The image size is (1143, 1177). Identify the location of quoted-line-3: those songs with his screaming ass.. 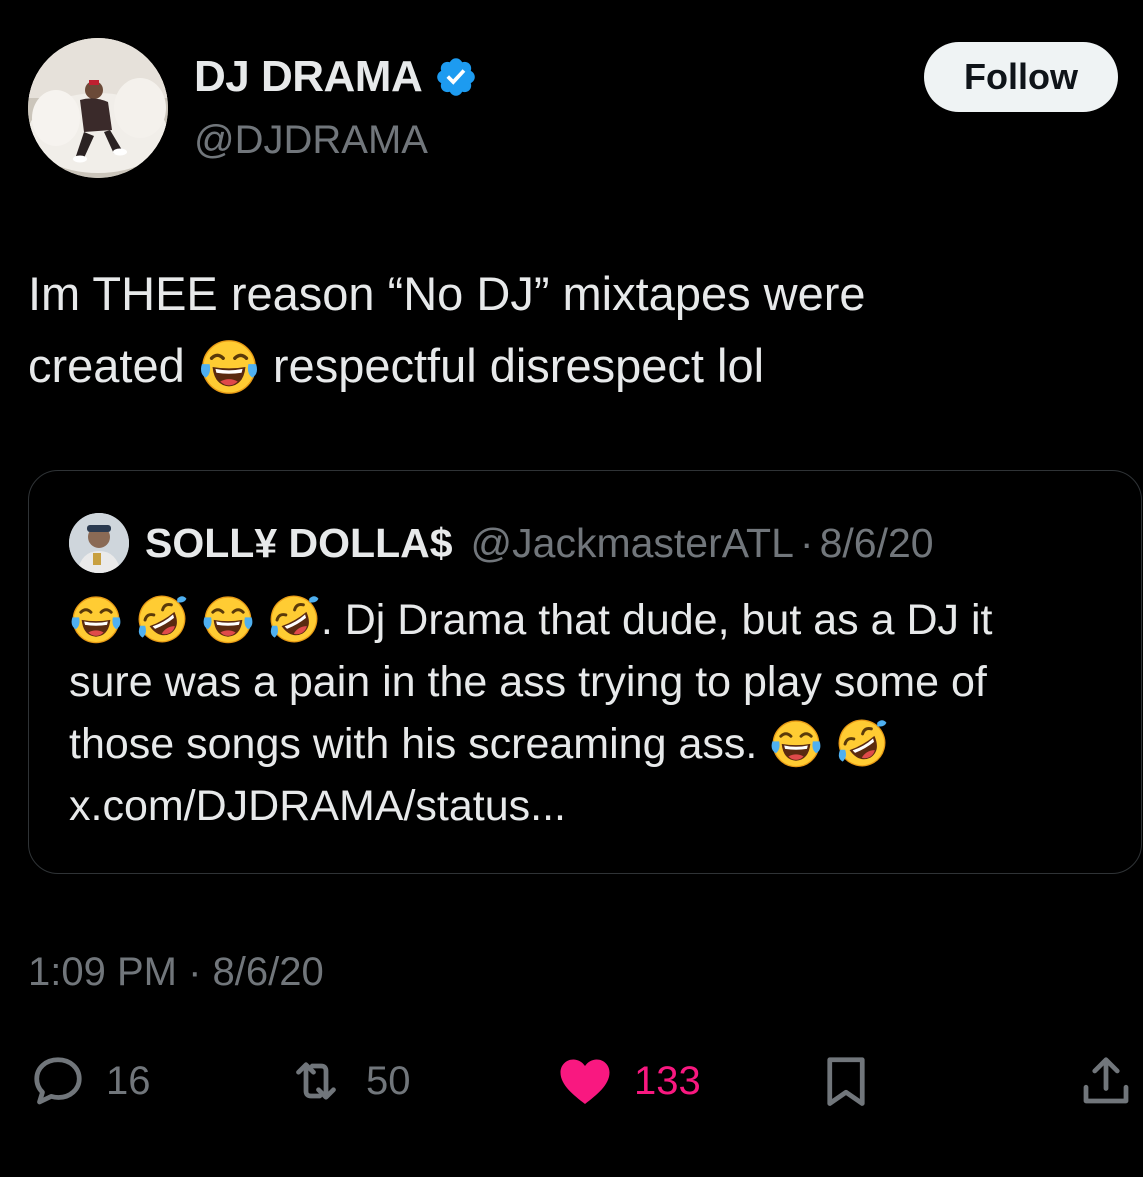
(594, 744).